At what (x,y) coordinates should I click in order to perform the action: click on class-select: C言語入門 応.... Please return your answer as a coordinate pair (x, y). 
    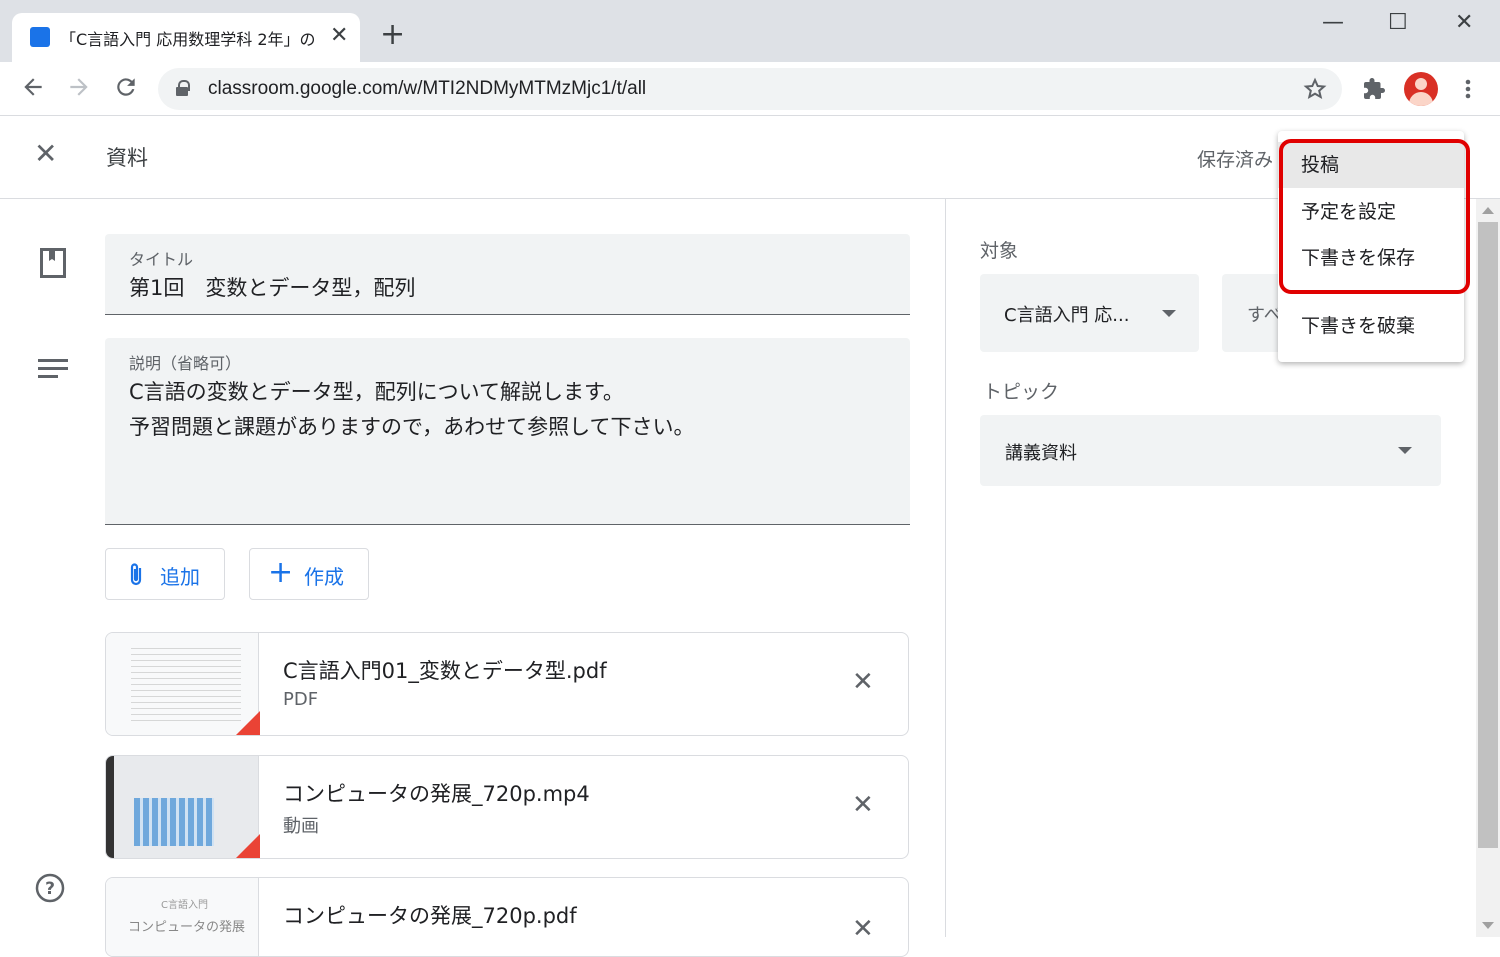
    Looking at the image, I should click on (1089, 313).